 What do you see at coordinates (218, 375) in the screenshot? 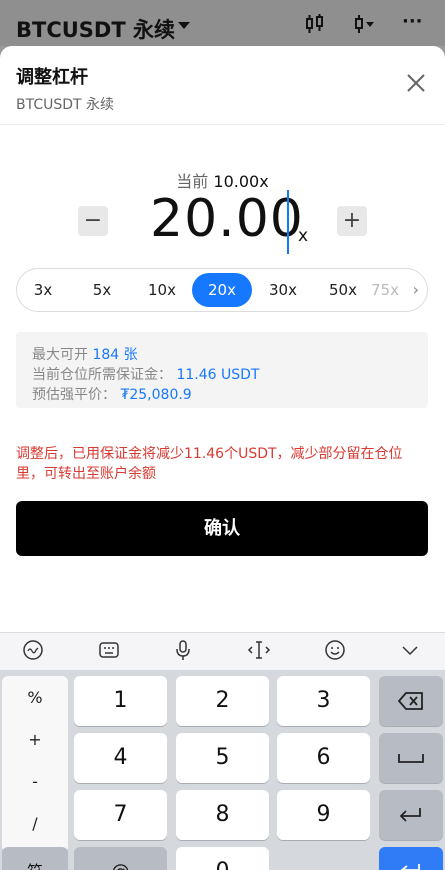
I see `margin-value: 11.46 USDT` at bounding box center [218, 375].